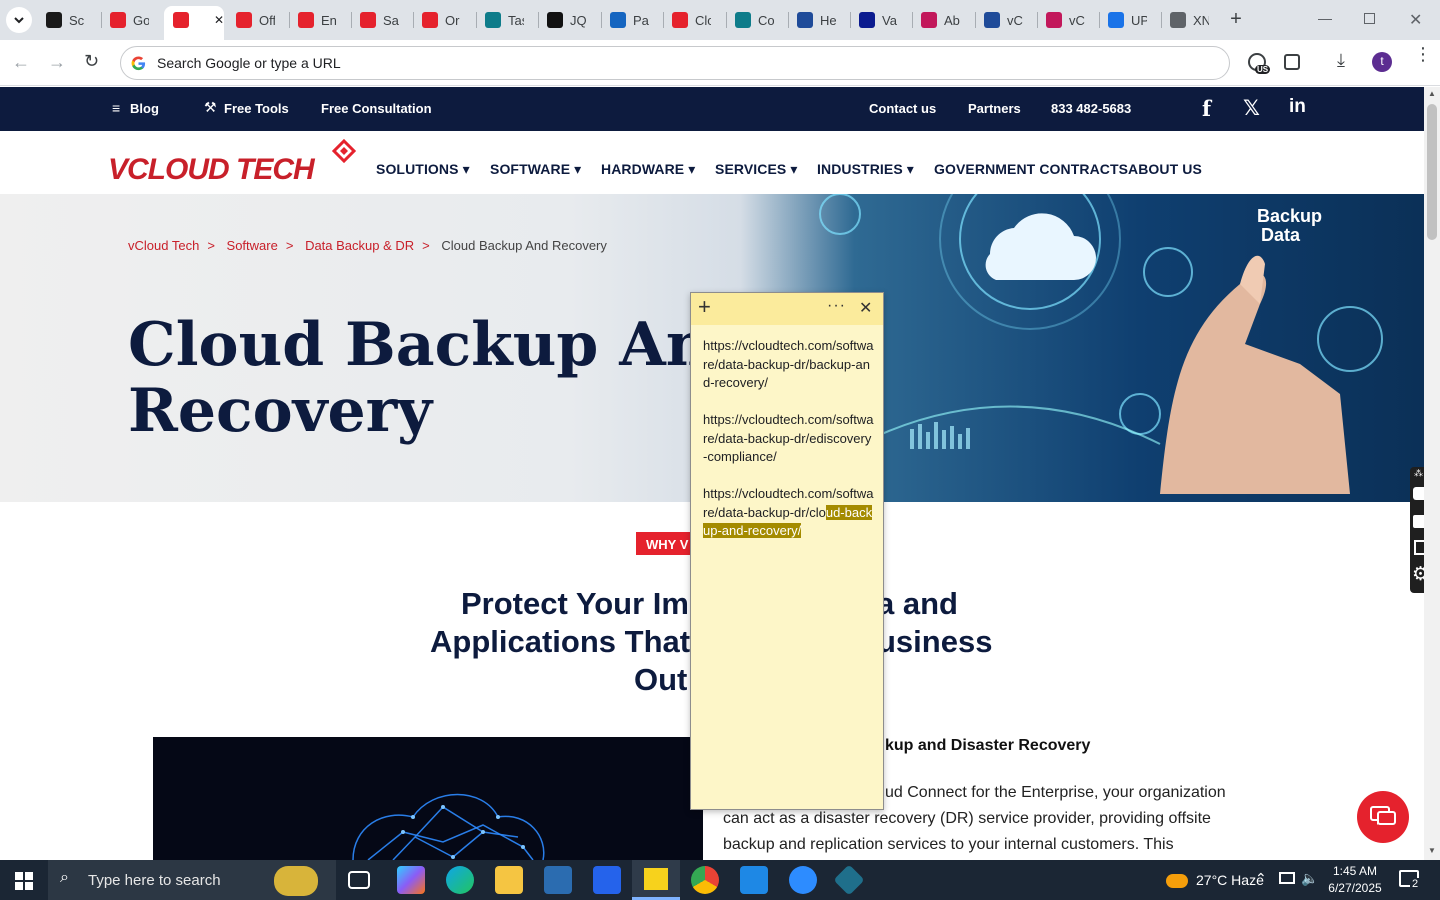 This screenshot has width=1440, height=900. I want to click on scrollbar-thumb, so click(1432, 172).